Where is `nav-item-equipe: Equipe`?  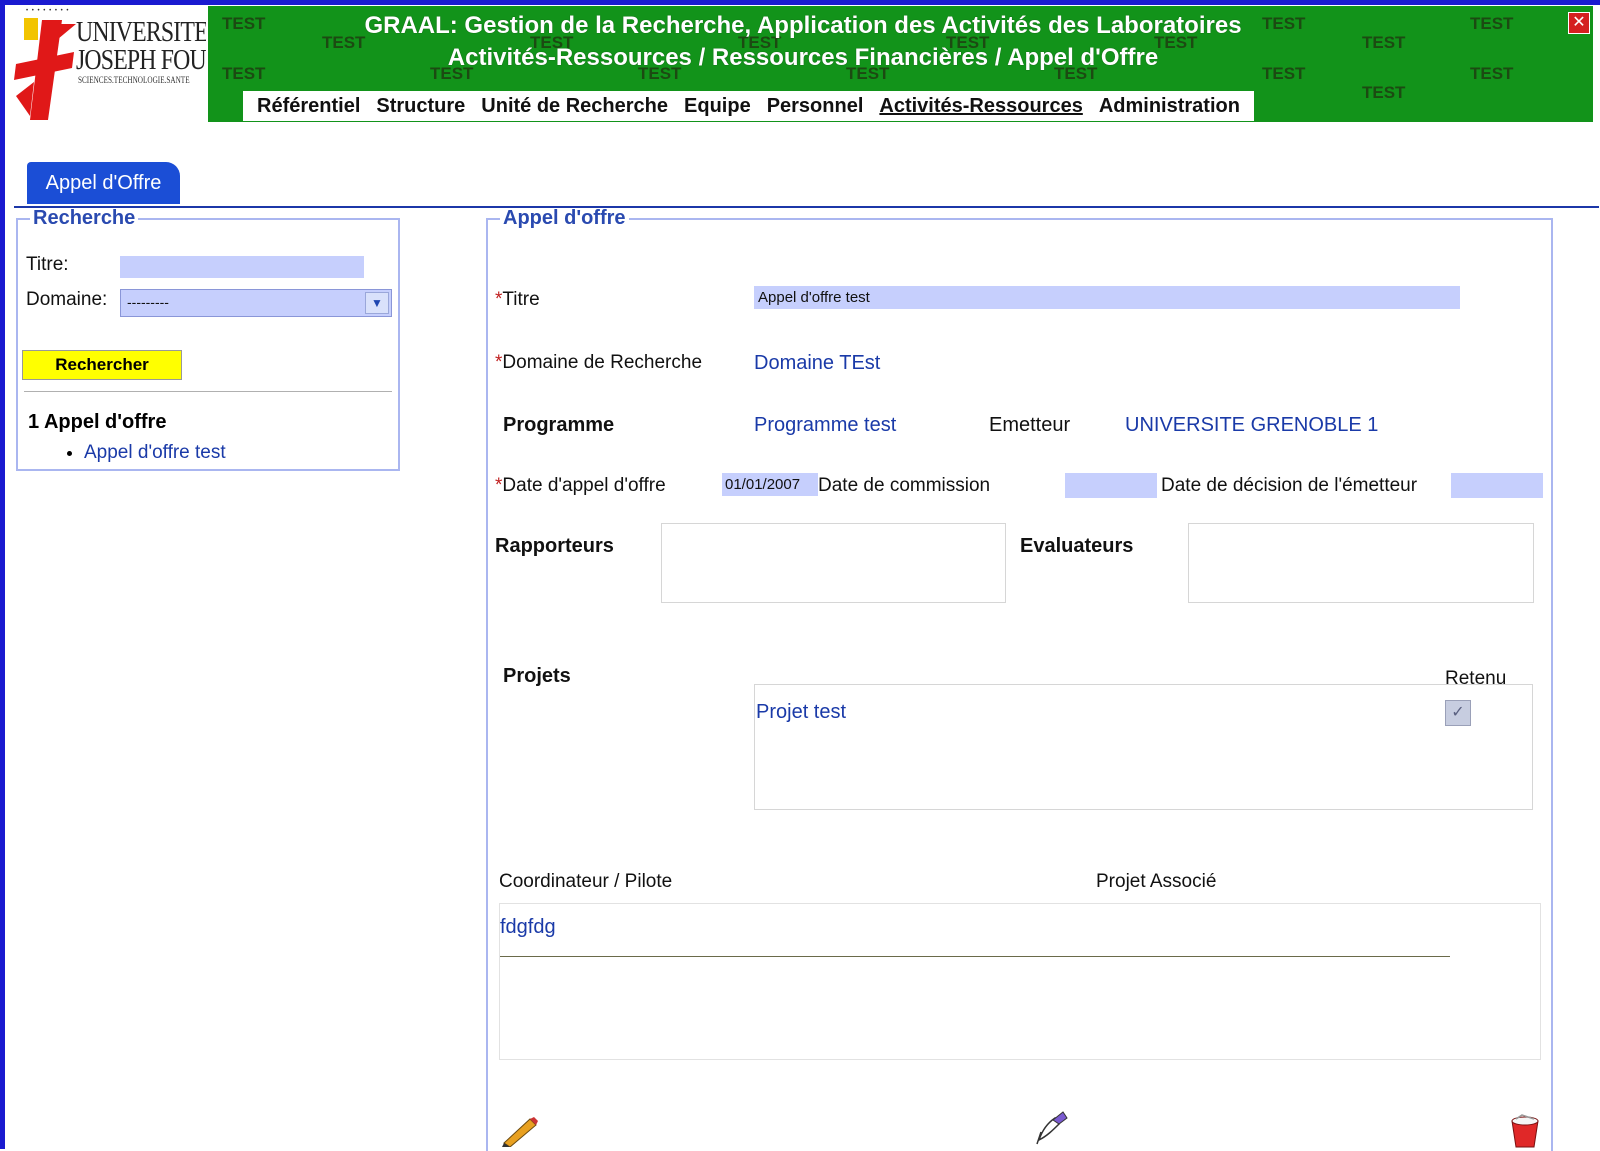 nav-item-equipe: Equipe is located at coordinates (717, 106).